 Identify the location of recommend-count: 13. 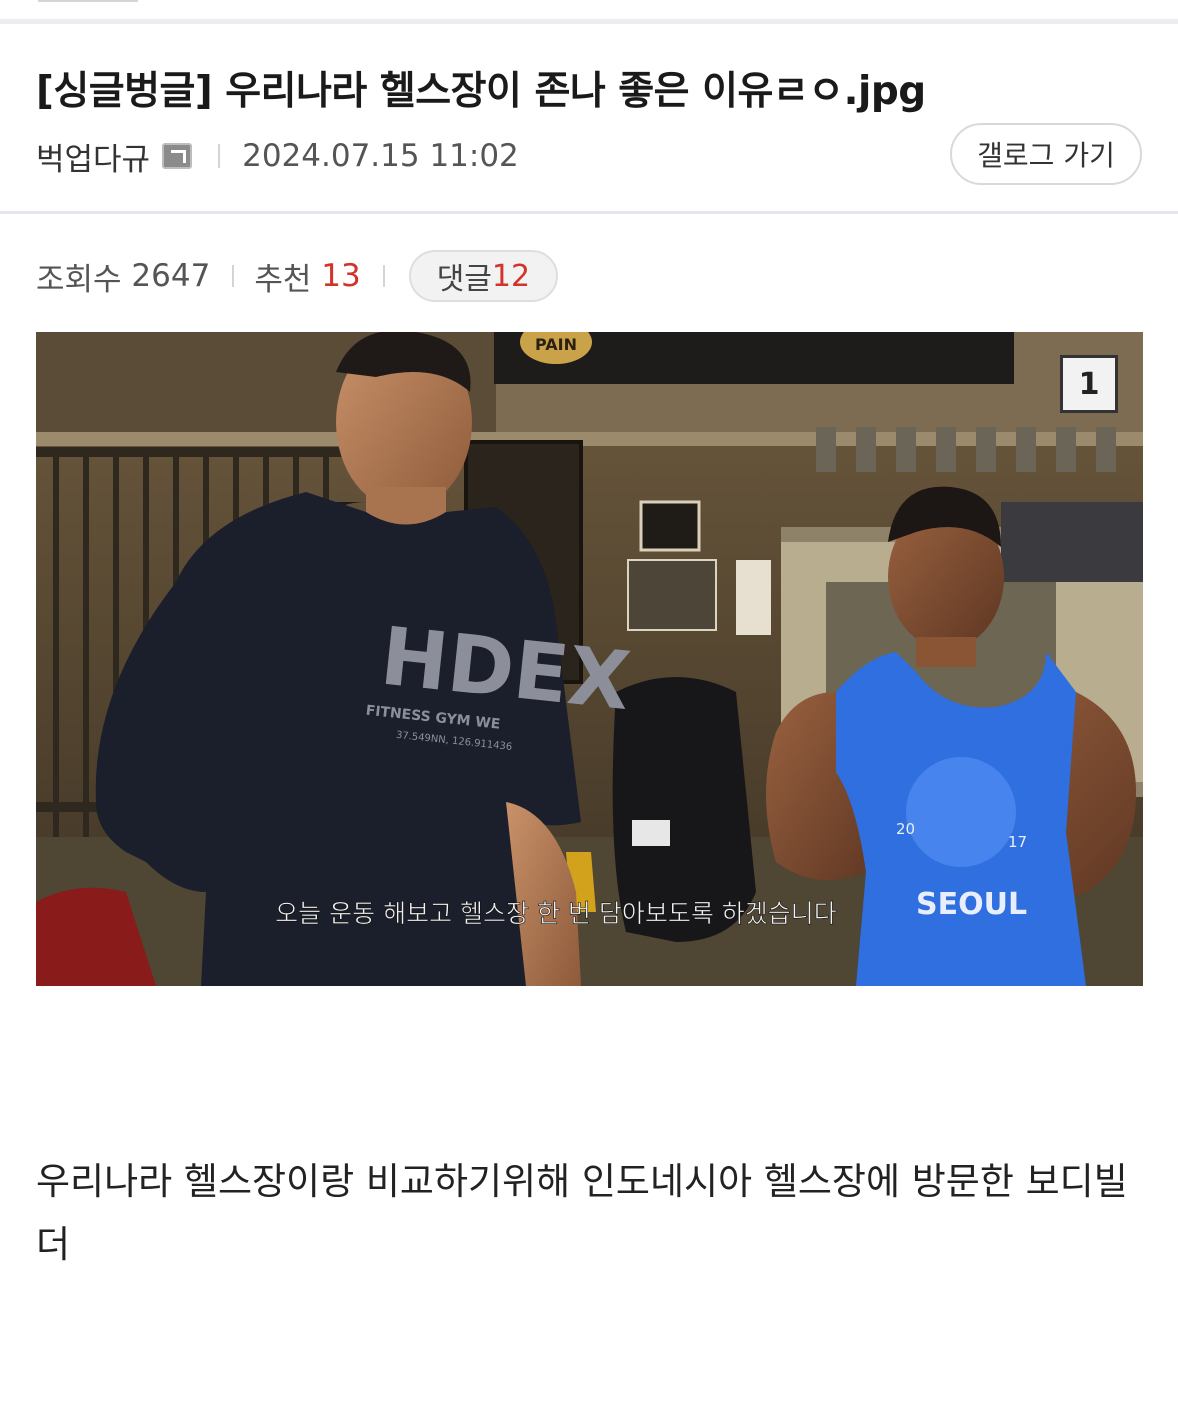
(341, 276).